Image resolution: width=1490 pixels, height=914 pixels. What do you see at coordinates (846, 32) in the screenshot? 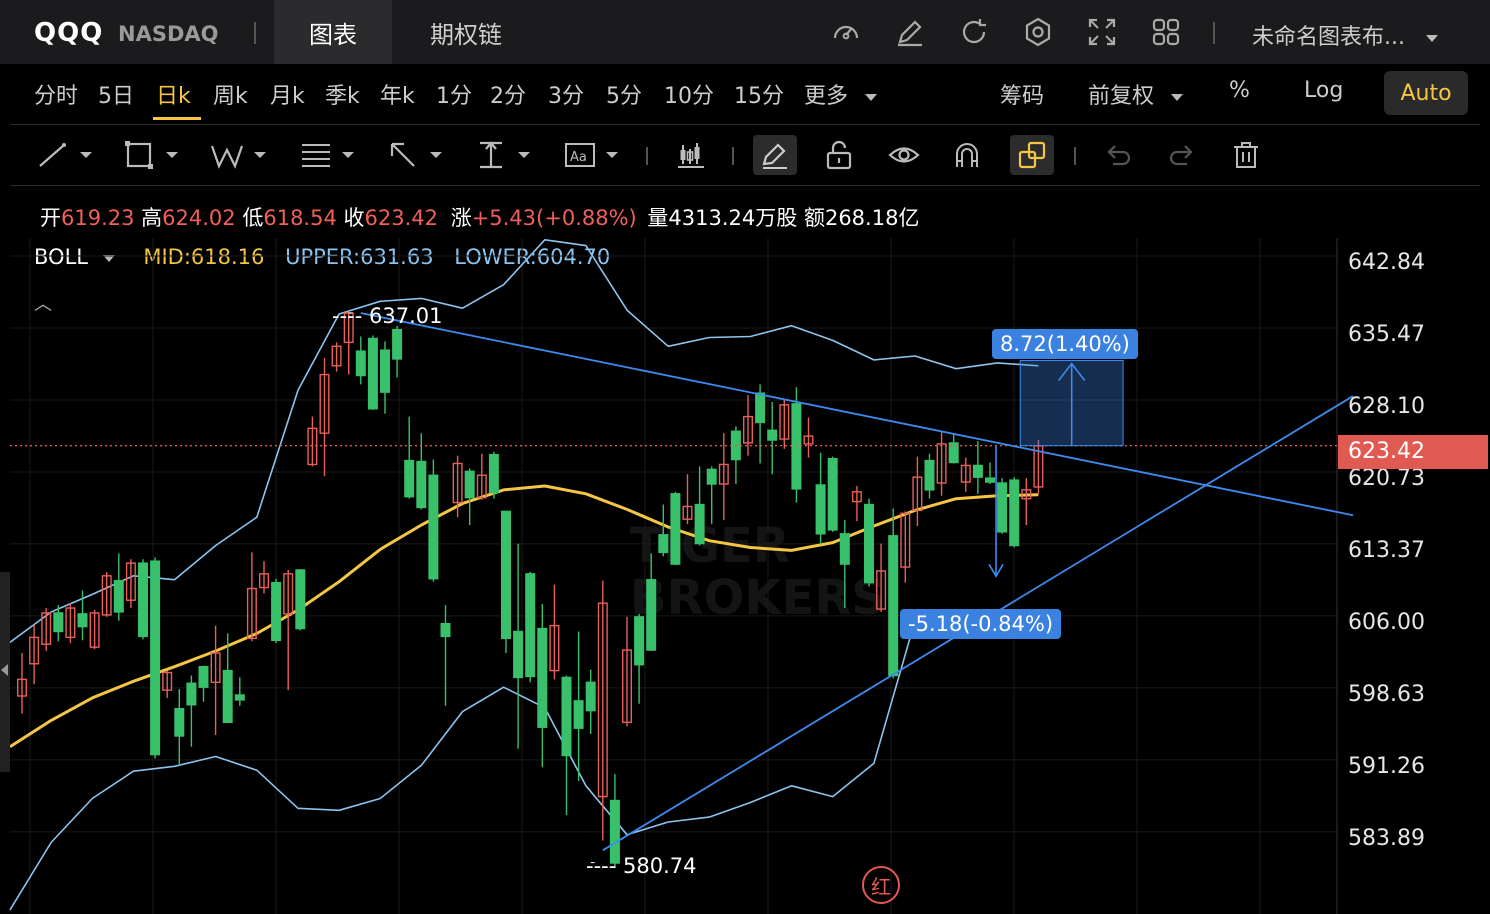
I see `gauge-icon` at bounding box center [846, 32].